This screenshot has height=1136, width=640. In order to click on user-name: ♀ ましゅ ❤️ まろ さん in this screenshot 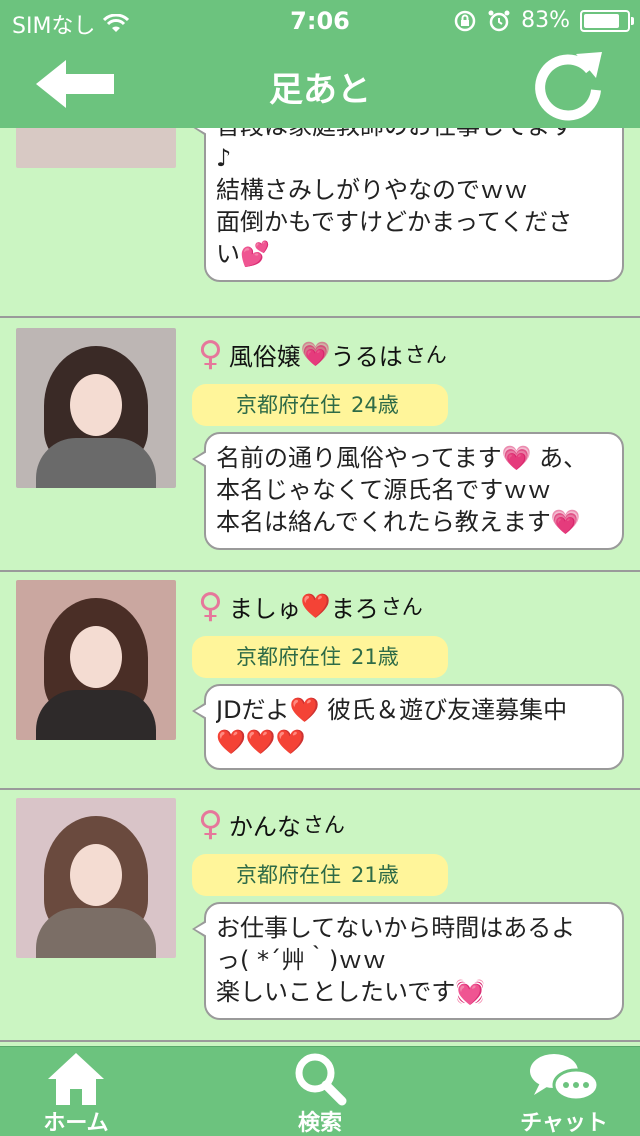, I will do `click(310, 606)`.